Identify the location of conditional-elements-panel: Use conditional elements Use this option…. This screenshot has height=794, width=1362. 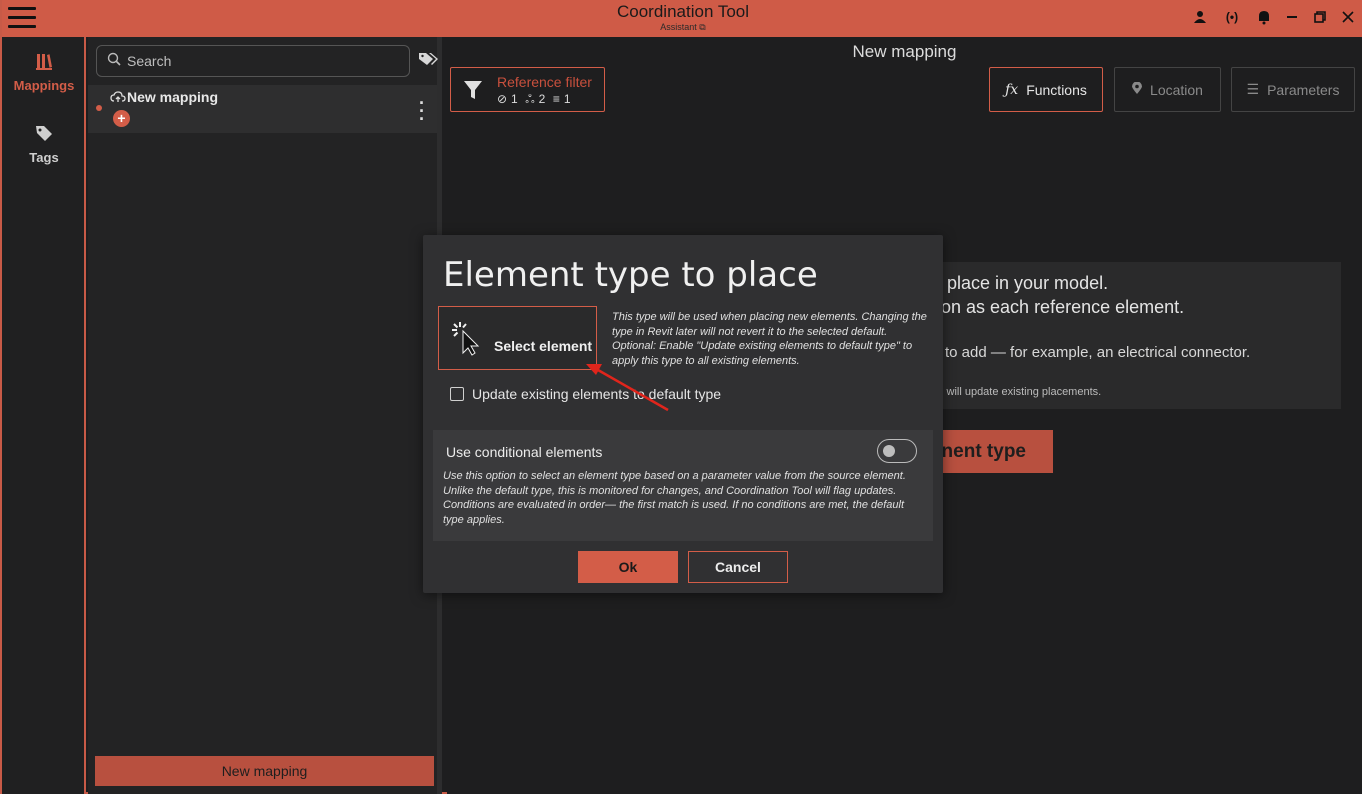
(683, 485).